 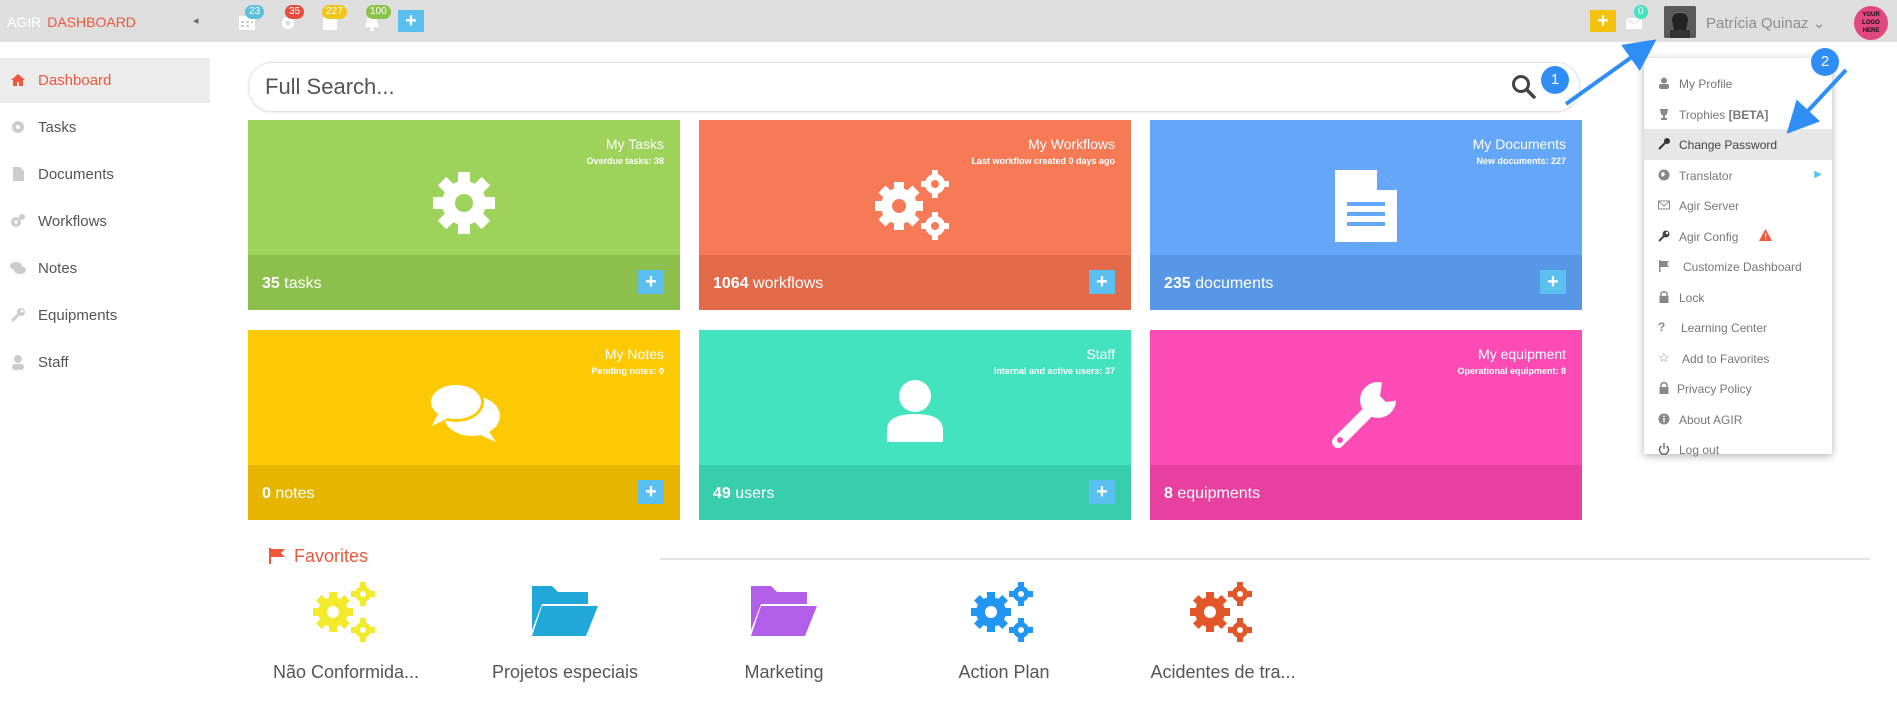 What do you see at coordinates (105, 315) in the screenshot?
I see `sidebar-item-equipments: Equipments` at bounding box center [105, 315].